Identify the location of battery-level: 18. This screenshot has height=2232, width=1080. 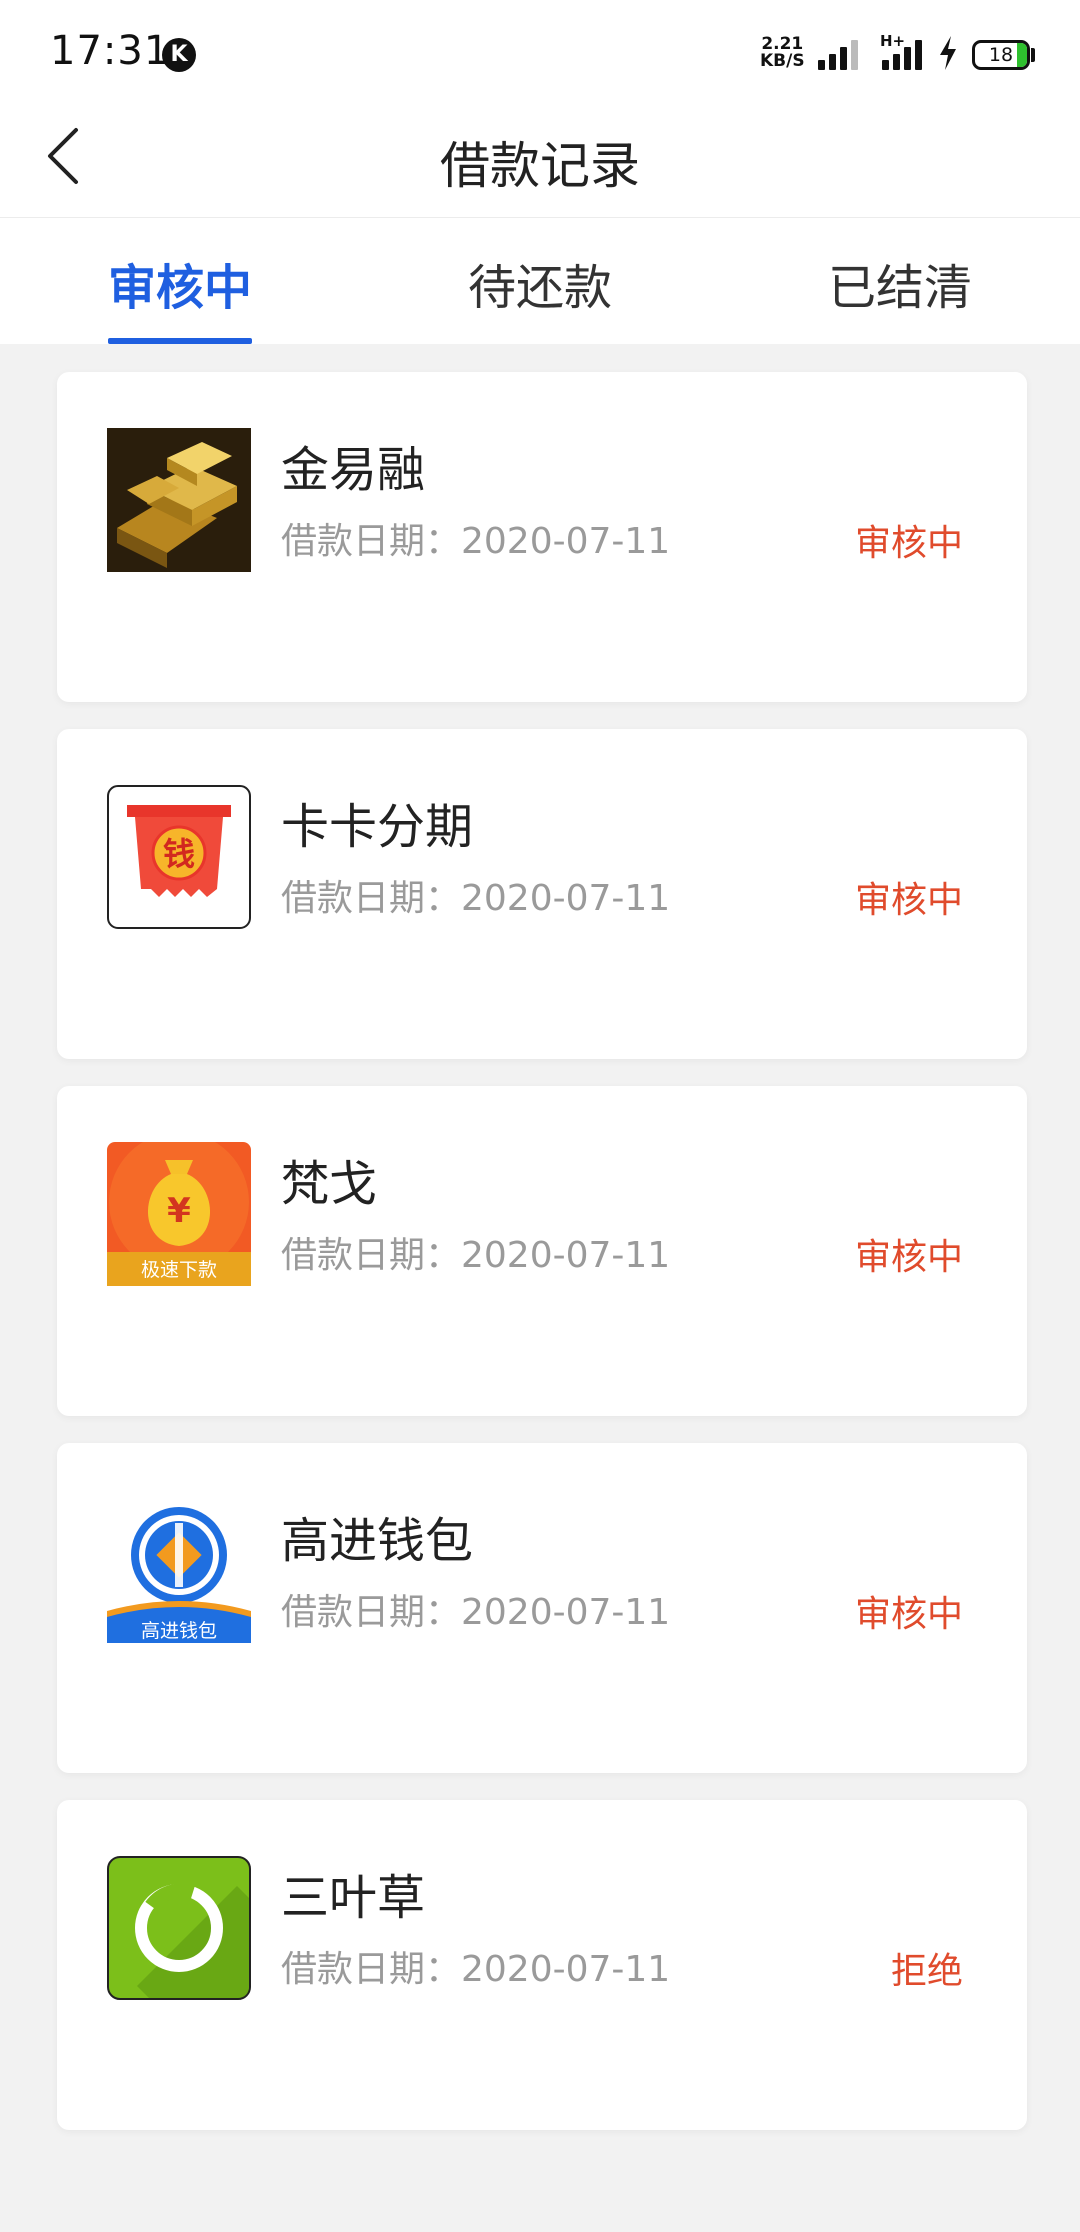
(1001, 55).